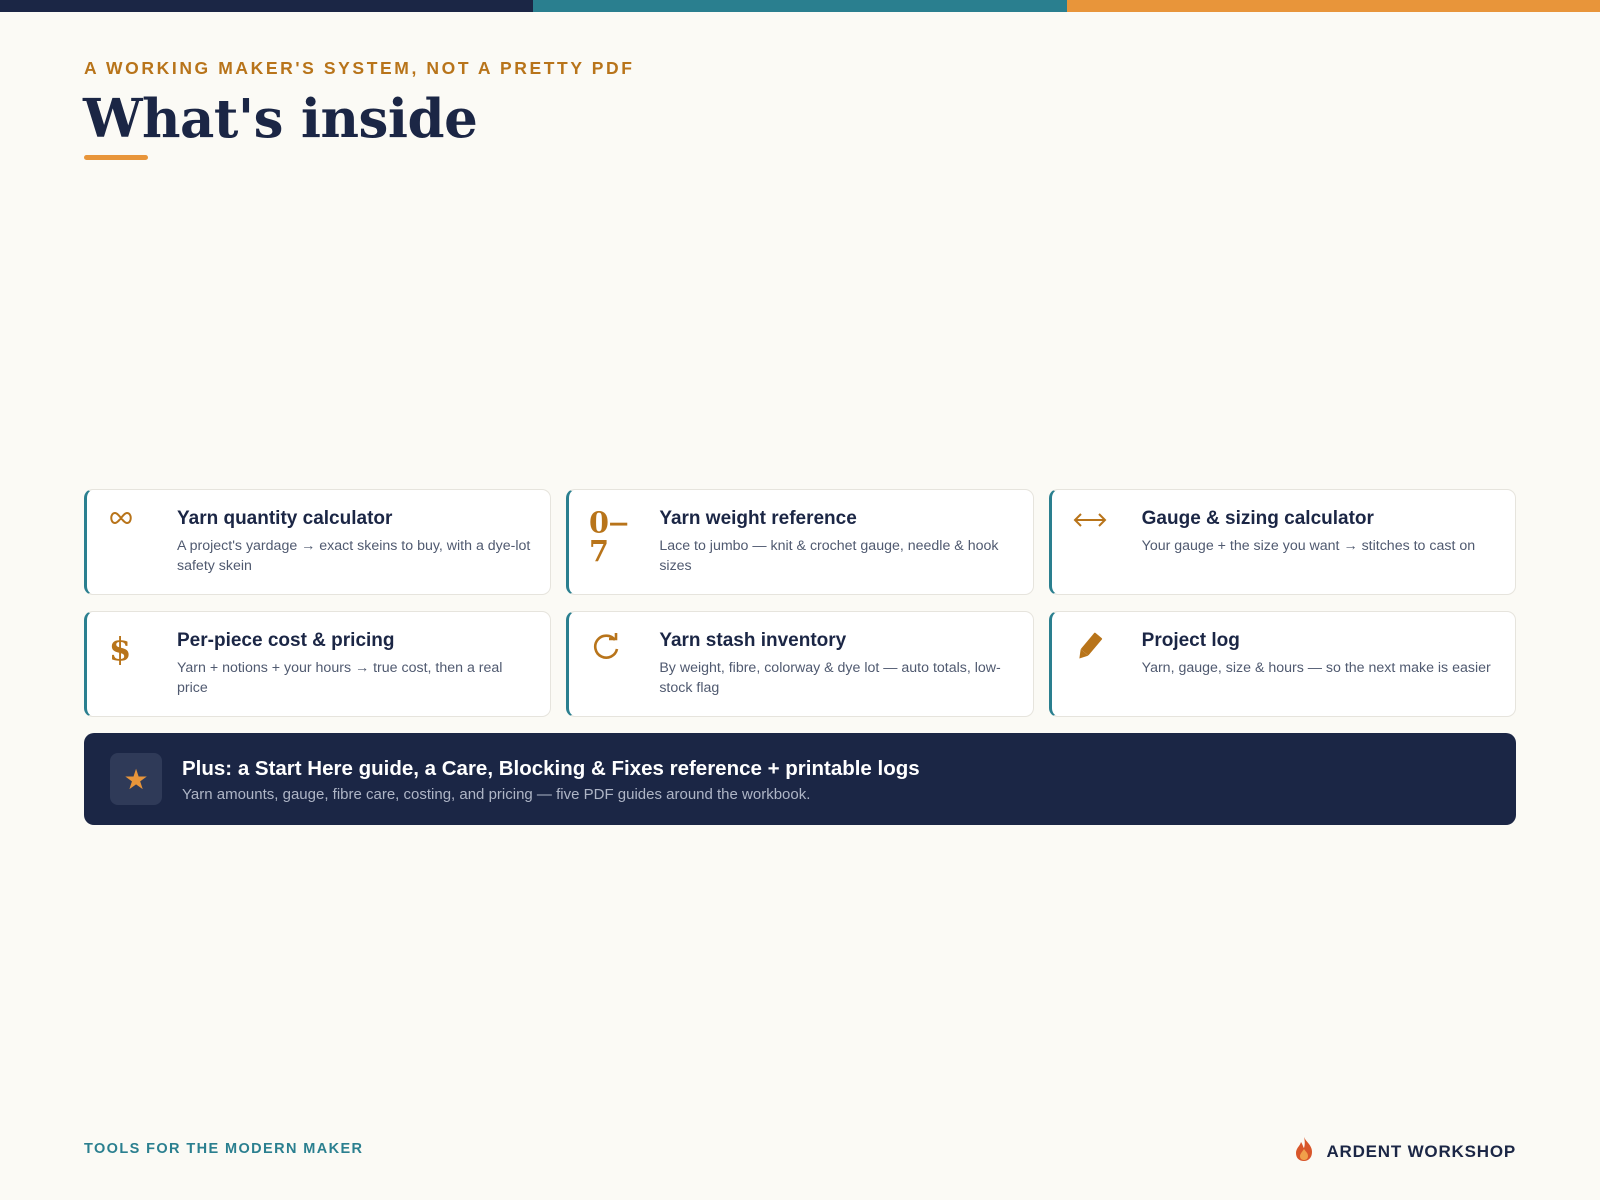 This screenshot has height=1200, width=1600. I want to click on star-icon: ★, so click(136, 779).